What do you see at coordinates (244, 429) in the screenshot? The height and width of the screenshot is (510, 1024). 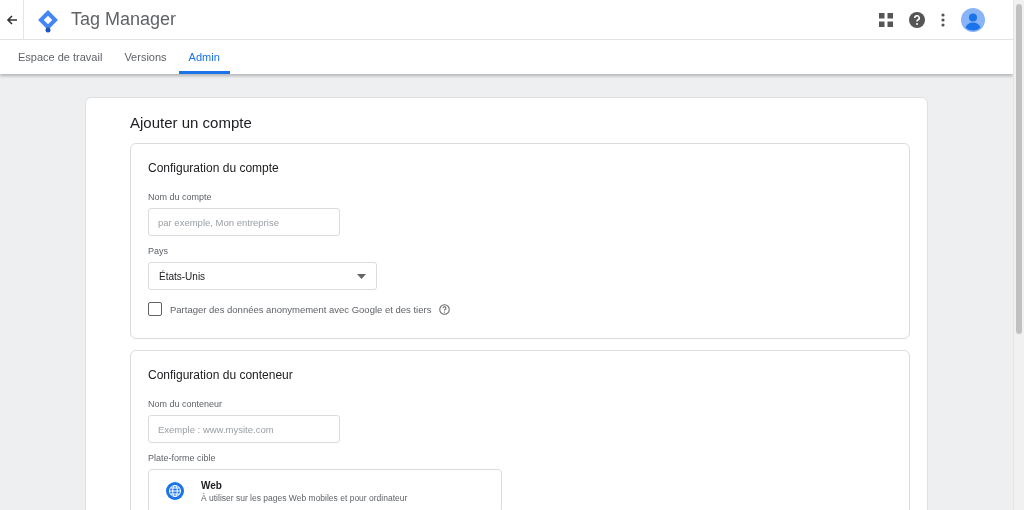 I see `container-name-field: Exemple : www.mysite.com` at bounding box center [244, 429].